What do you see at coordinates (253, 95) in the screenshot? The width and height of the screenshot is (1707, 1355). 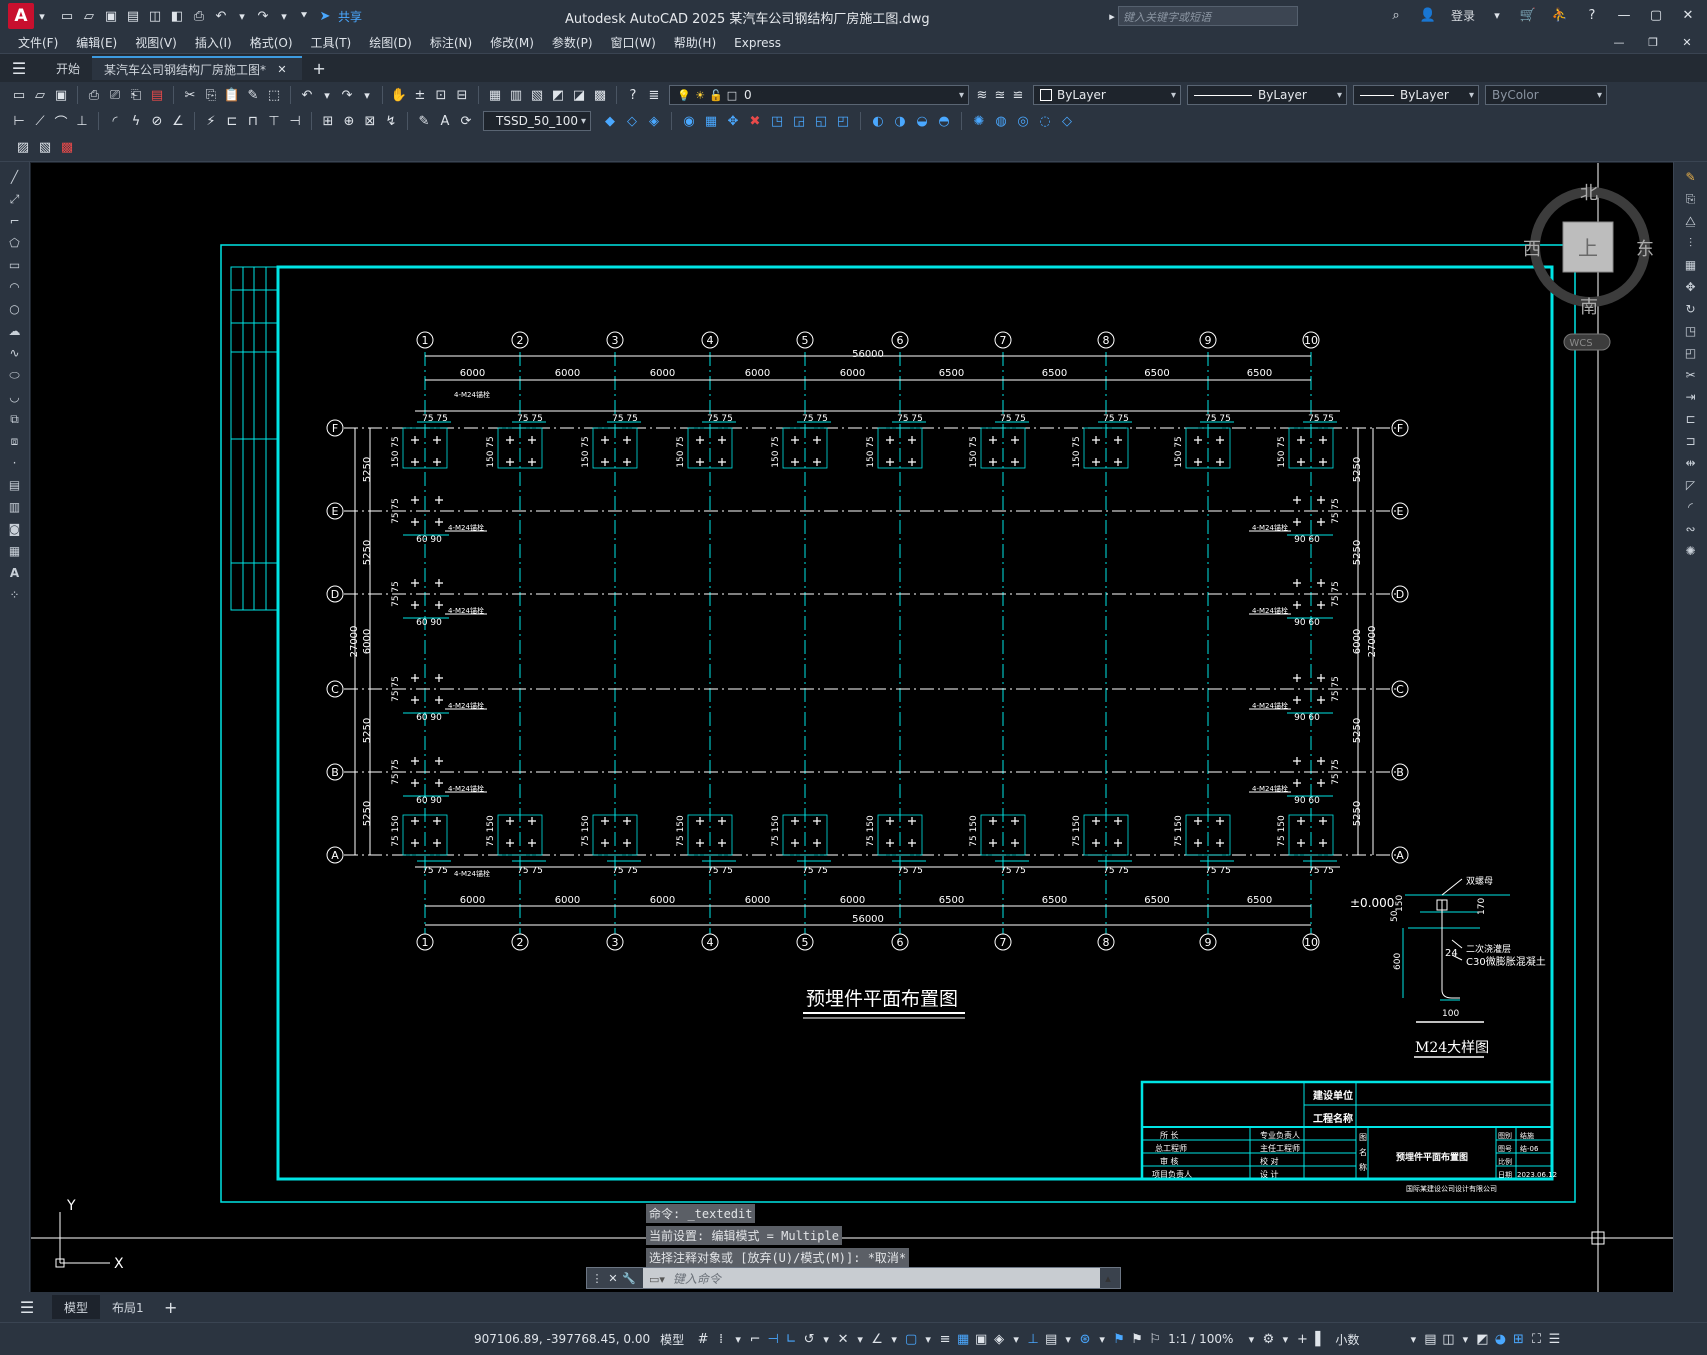 I see `match-prop-icon: ✎` at bounding box center [253, 95].